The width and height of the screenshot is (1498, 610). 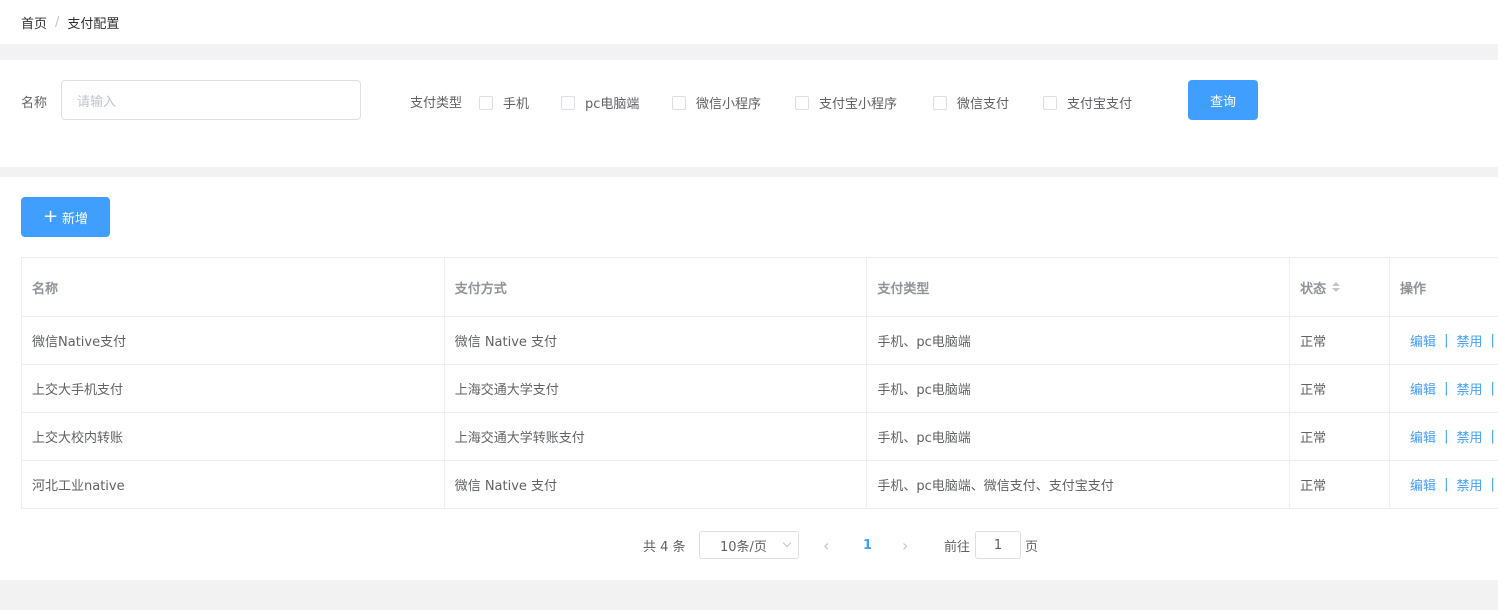 I want to click on pagination: 共 4 条 10条/页 ‹ 1 › 前往 1 页, so click(x=749, y=545).